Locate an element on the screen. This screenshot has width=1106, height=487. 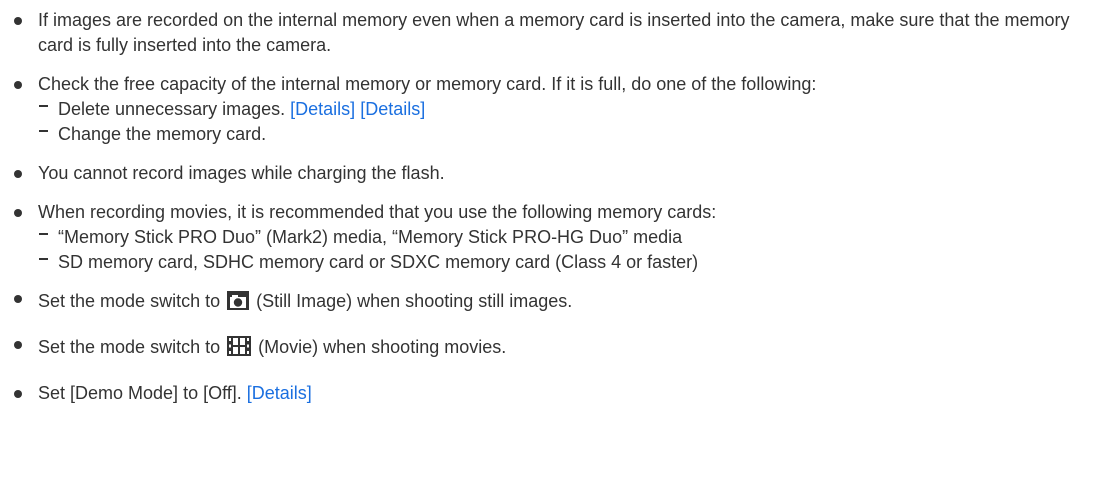
camera-icon is located at coordinates (238, 304).